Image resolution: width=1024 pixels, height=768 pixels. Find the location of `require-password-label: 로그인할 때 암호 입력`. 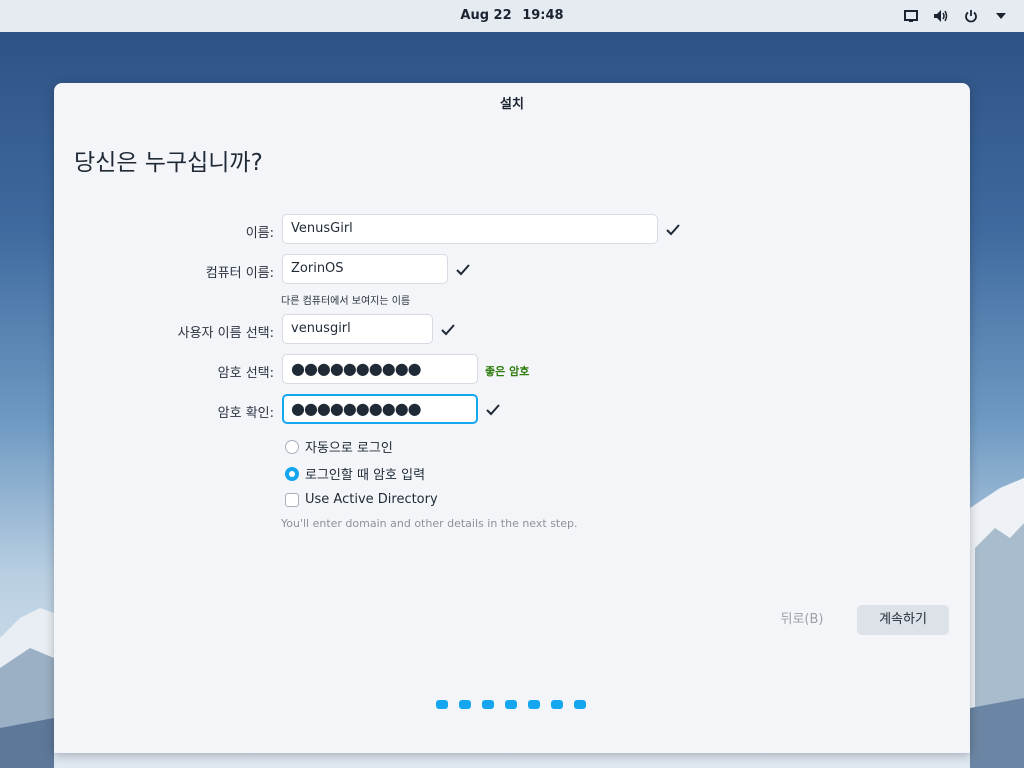

require-password-label: 로그인할 때 암호 입력 is located at coordinates (365, 475).